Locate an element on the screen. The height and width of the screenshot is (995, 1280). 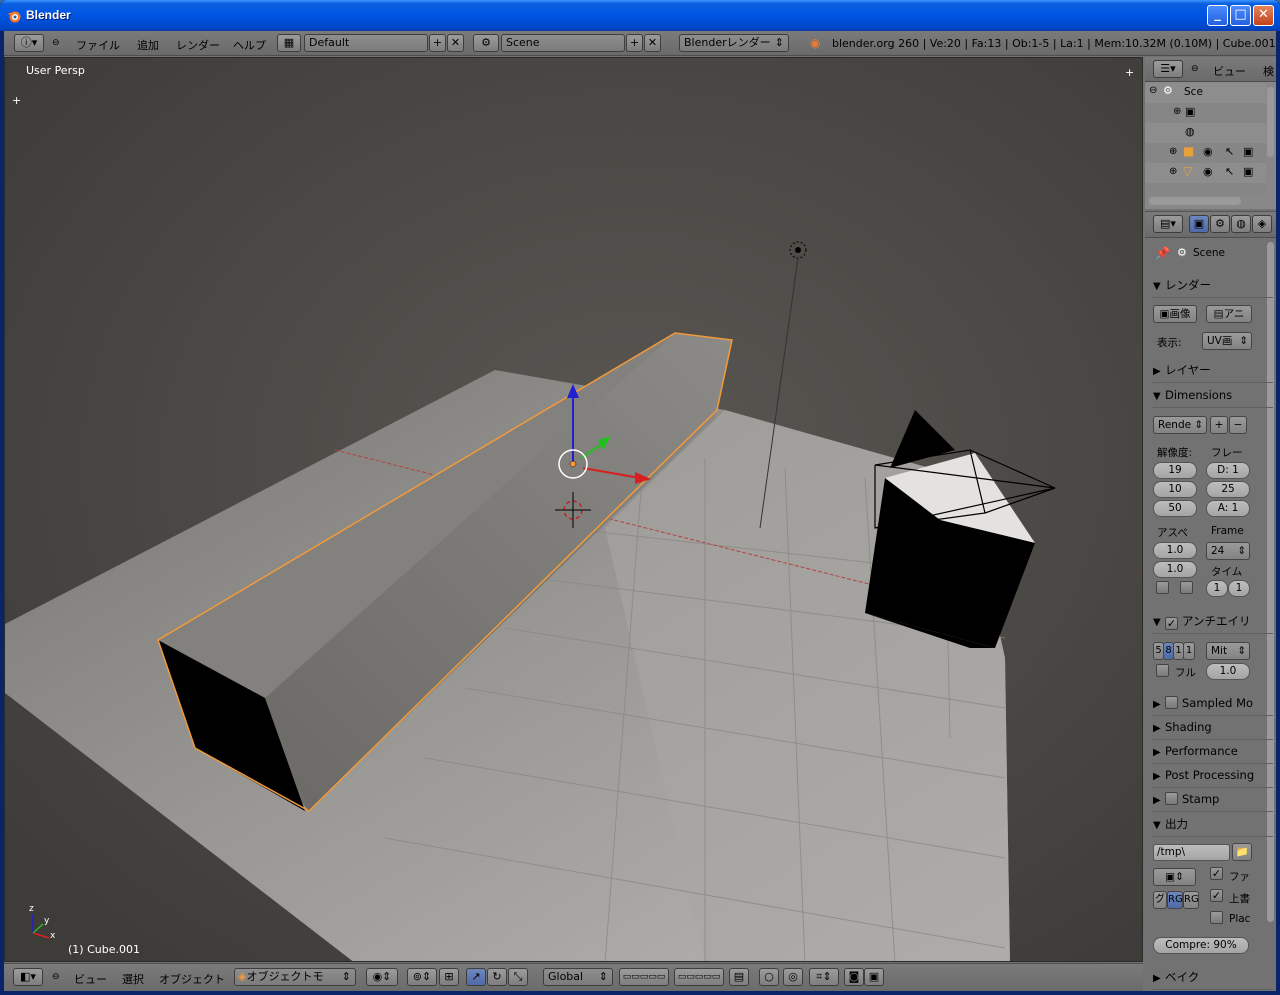
expand-cone-icon: ⊕ is located at coordinates (1173, 171).